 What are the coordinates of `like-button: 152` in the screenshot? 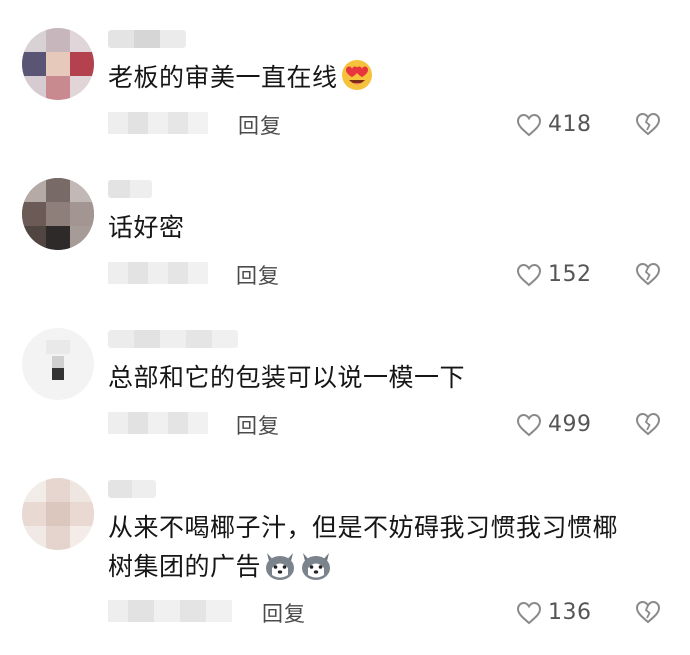 It's located at (554, 274).